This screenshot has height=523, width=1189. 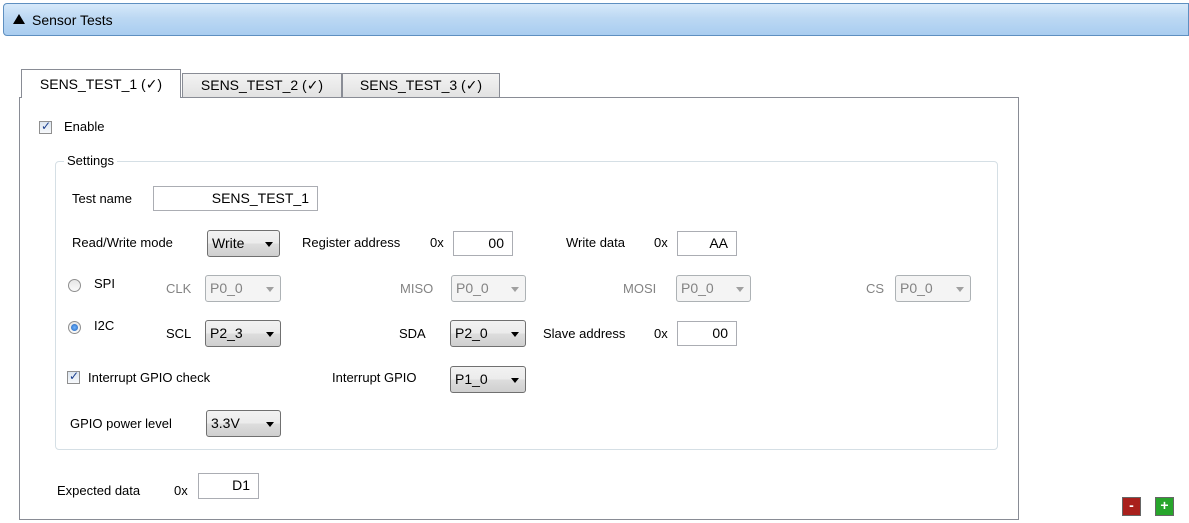 I want to click on register-address-prefix: 0x, so click(x=437, y=242).